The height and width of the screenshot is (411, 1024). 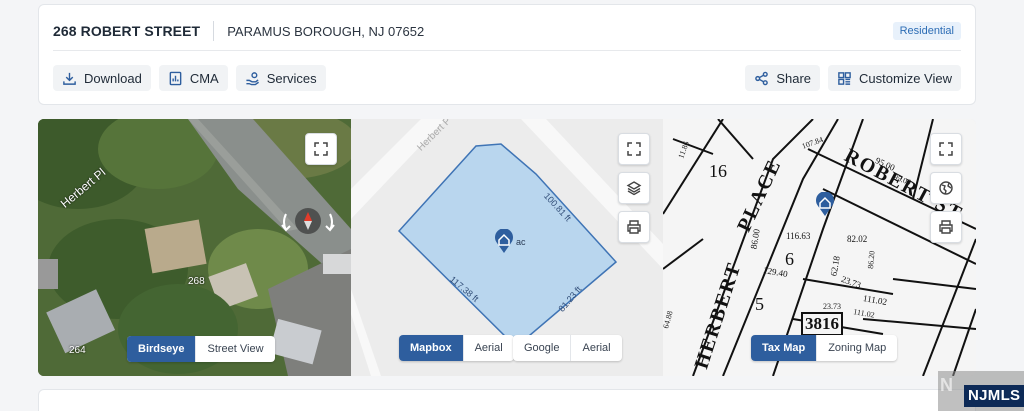 I want to click on lot-size-label: ac, so click(x=521, y=242).